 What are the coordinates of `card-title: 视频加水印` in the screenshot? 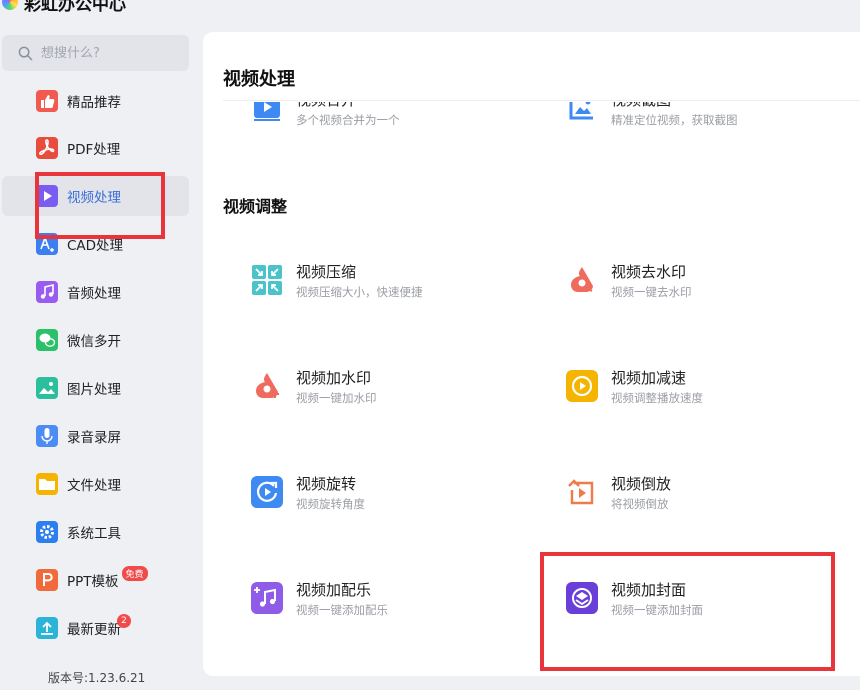 It's located at (334, 378).